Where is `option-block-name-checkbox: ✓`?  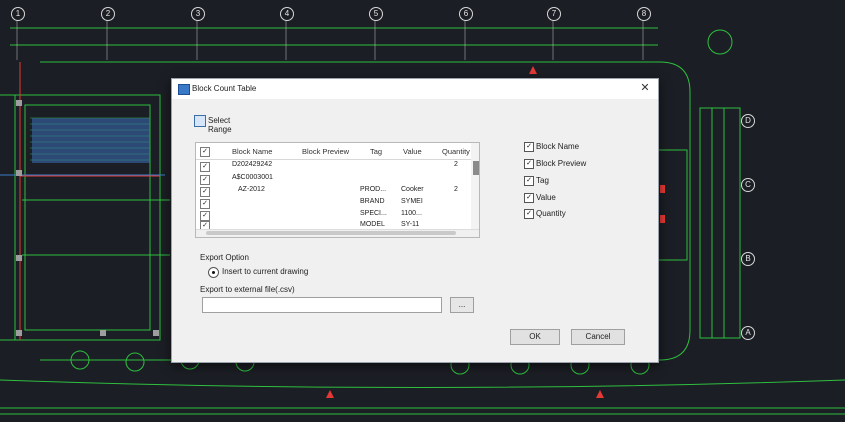 option-block-name-checkbox: ✓ is located at coordinates (529, 147).